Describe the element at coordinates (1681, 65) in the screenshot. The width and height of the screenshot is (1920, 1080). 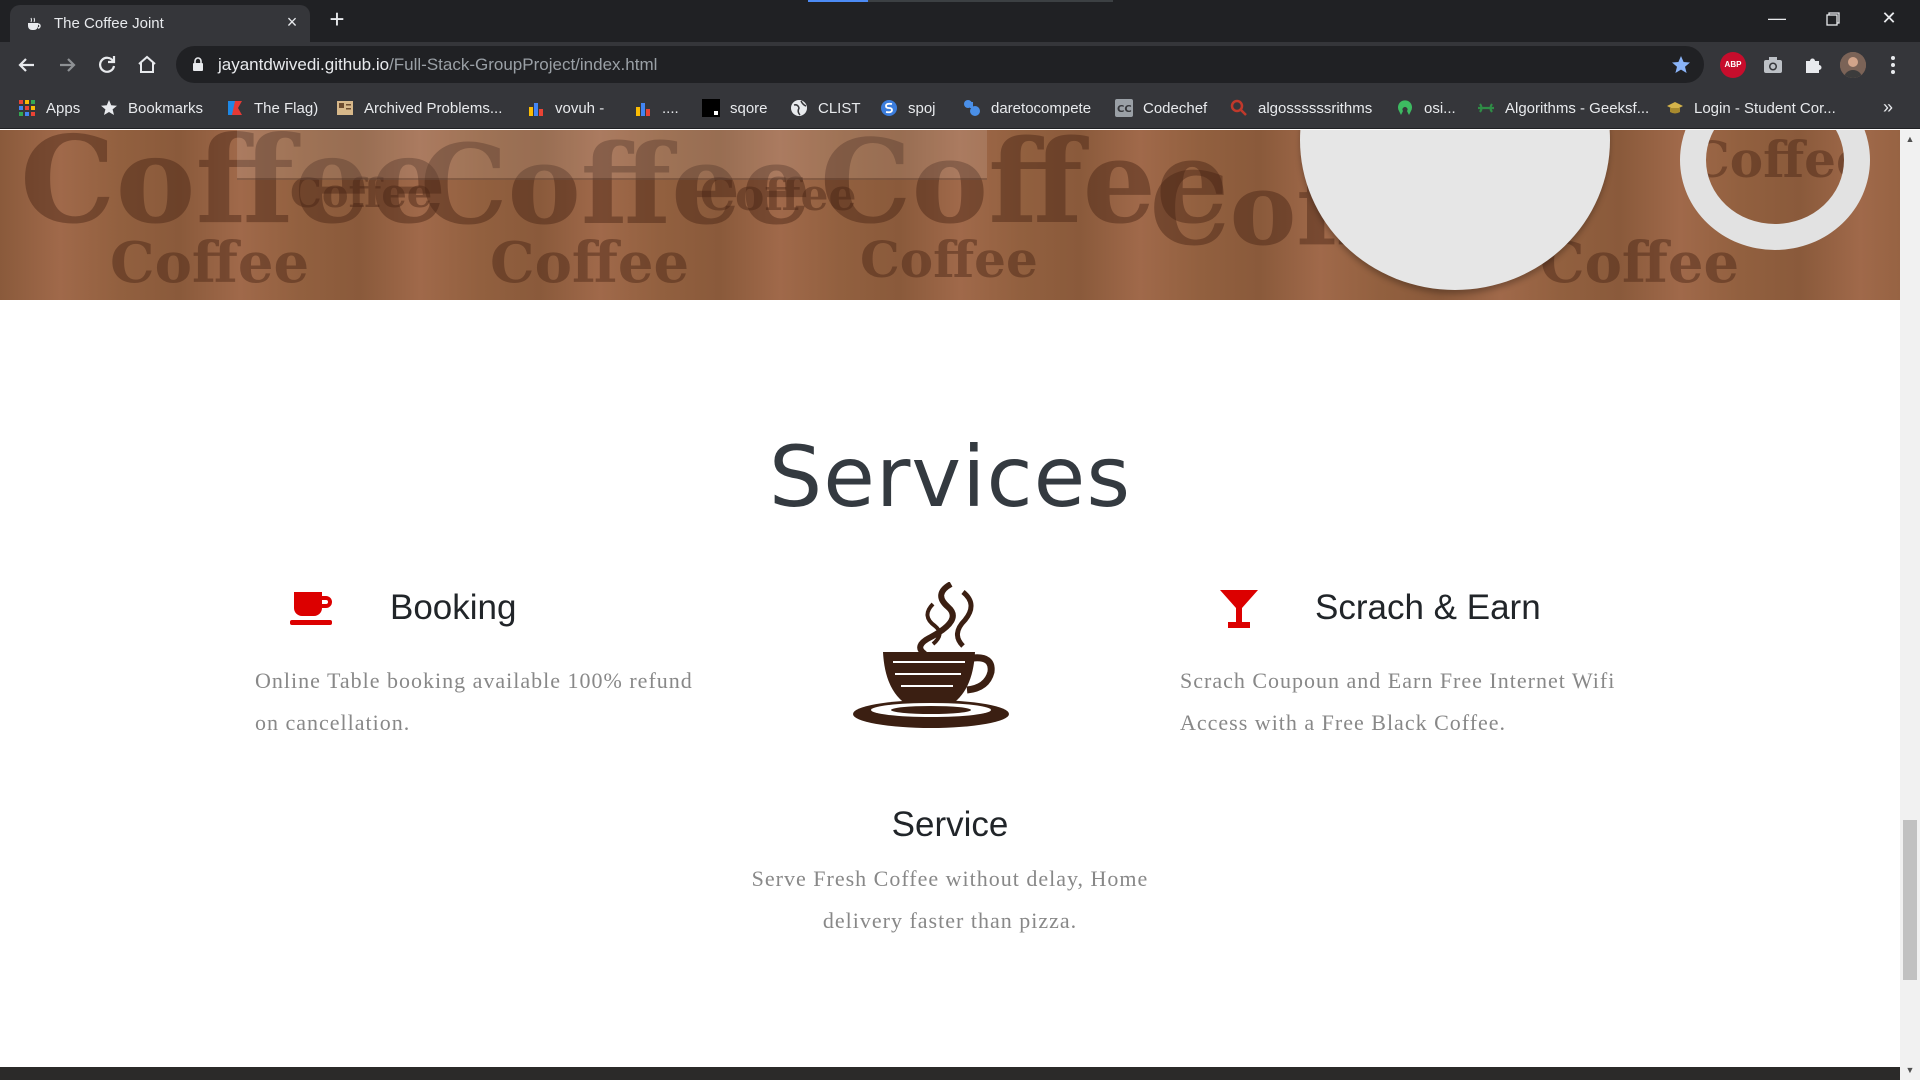
I see `bookmark-star-icon` at that location.